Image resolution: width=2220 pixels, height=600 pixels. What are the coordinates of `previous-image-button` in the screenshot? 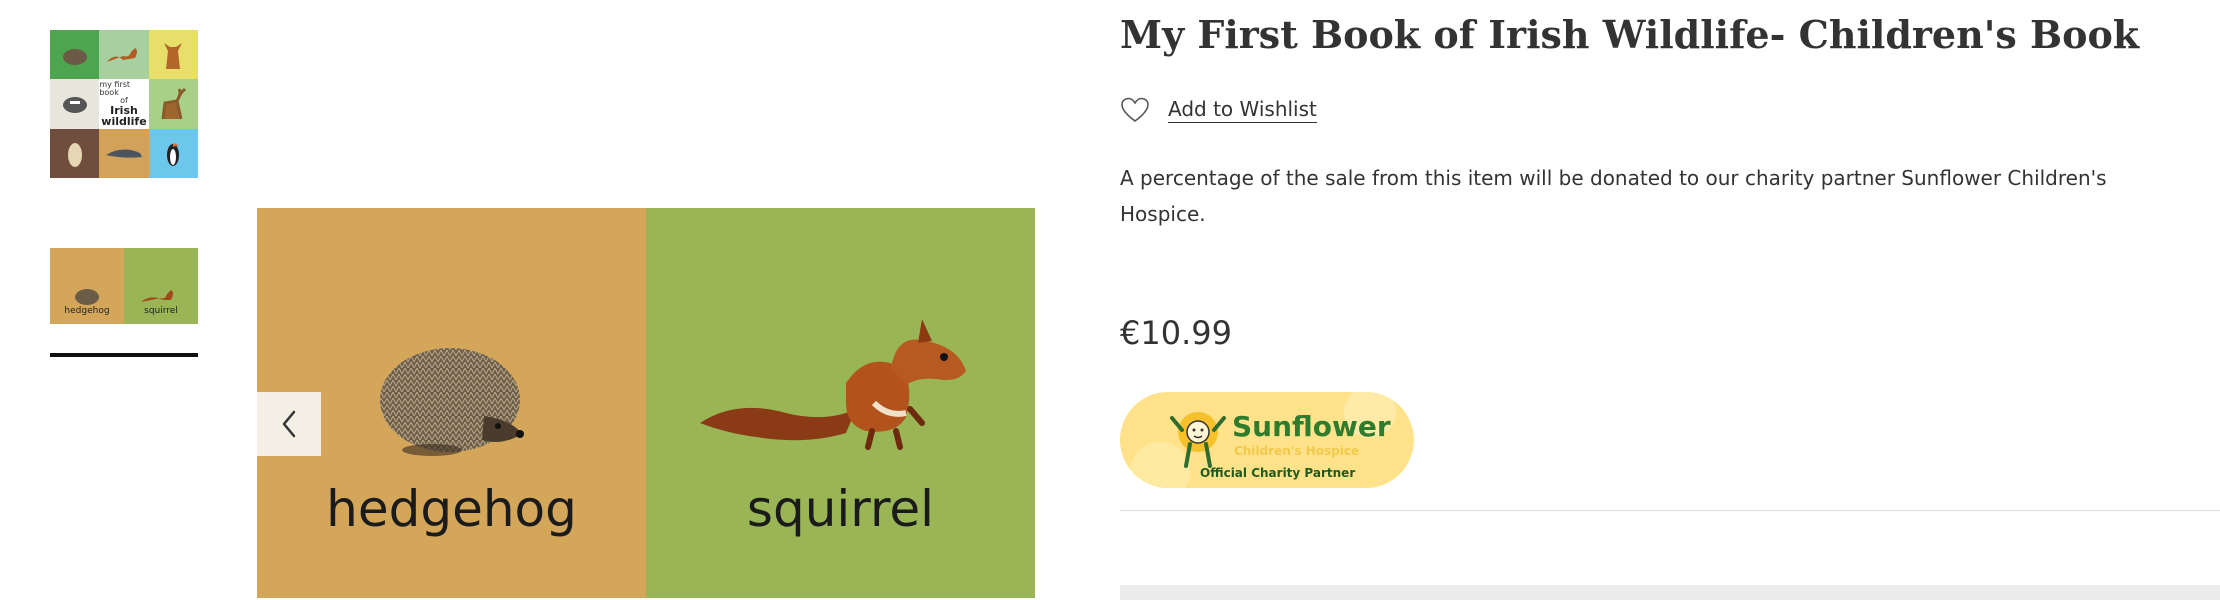 It's located at (289, 424).